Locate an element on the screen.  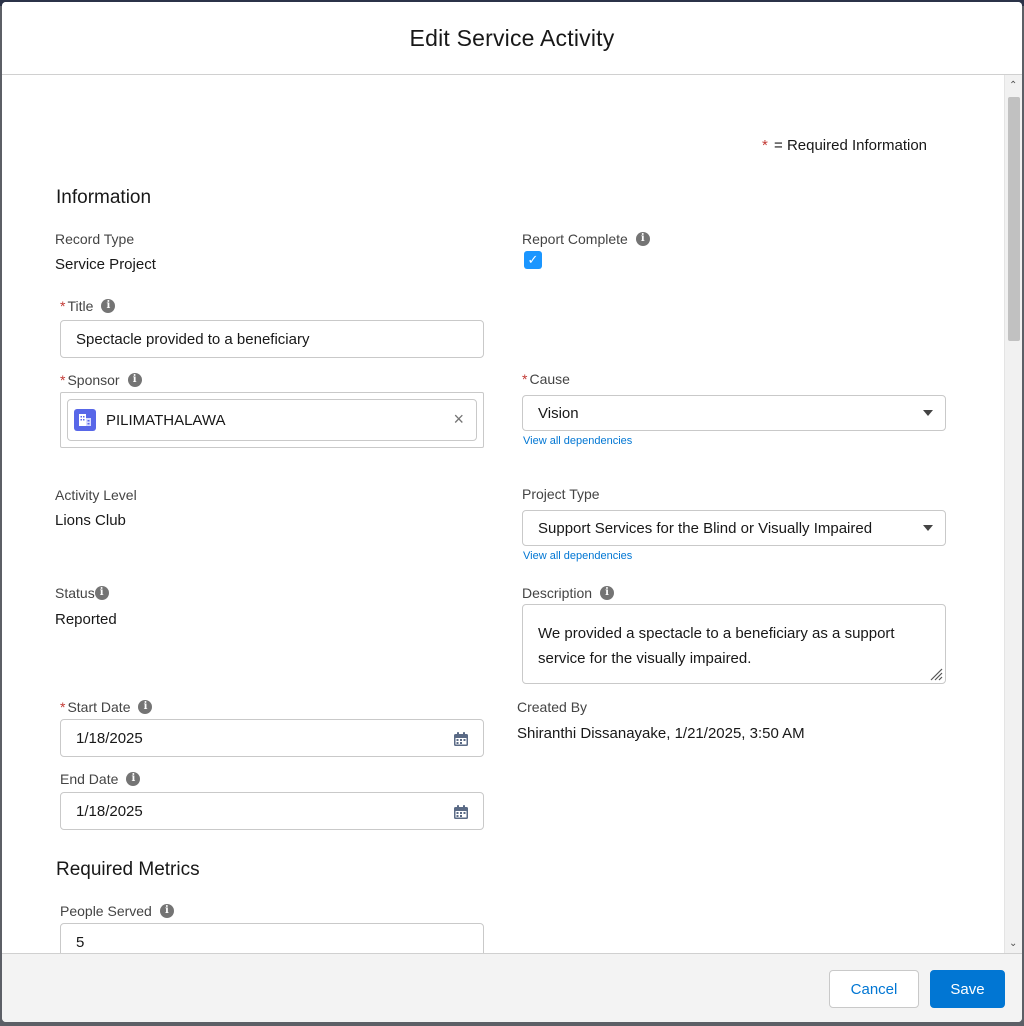
start-date-label: * Start Date i is located at coordinates (106, 707).